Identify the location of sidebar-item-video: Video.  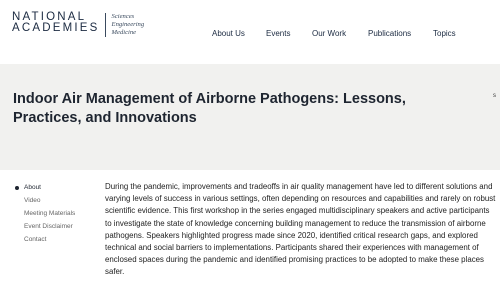
(56, 200).